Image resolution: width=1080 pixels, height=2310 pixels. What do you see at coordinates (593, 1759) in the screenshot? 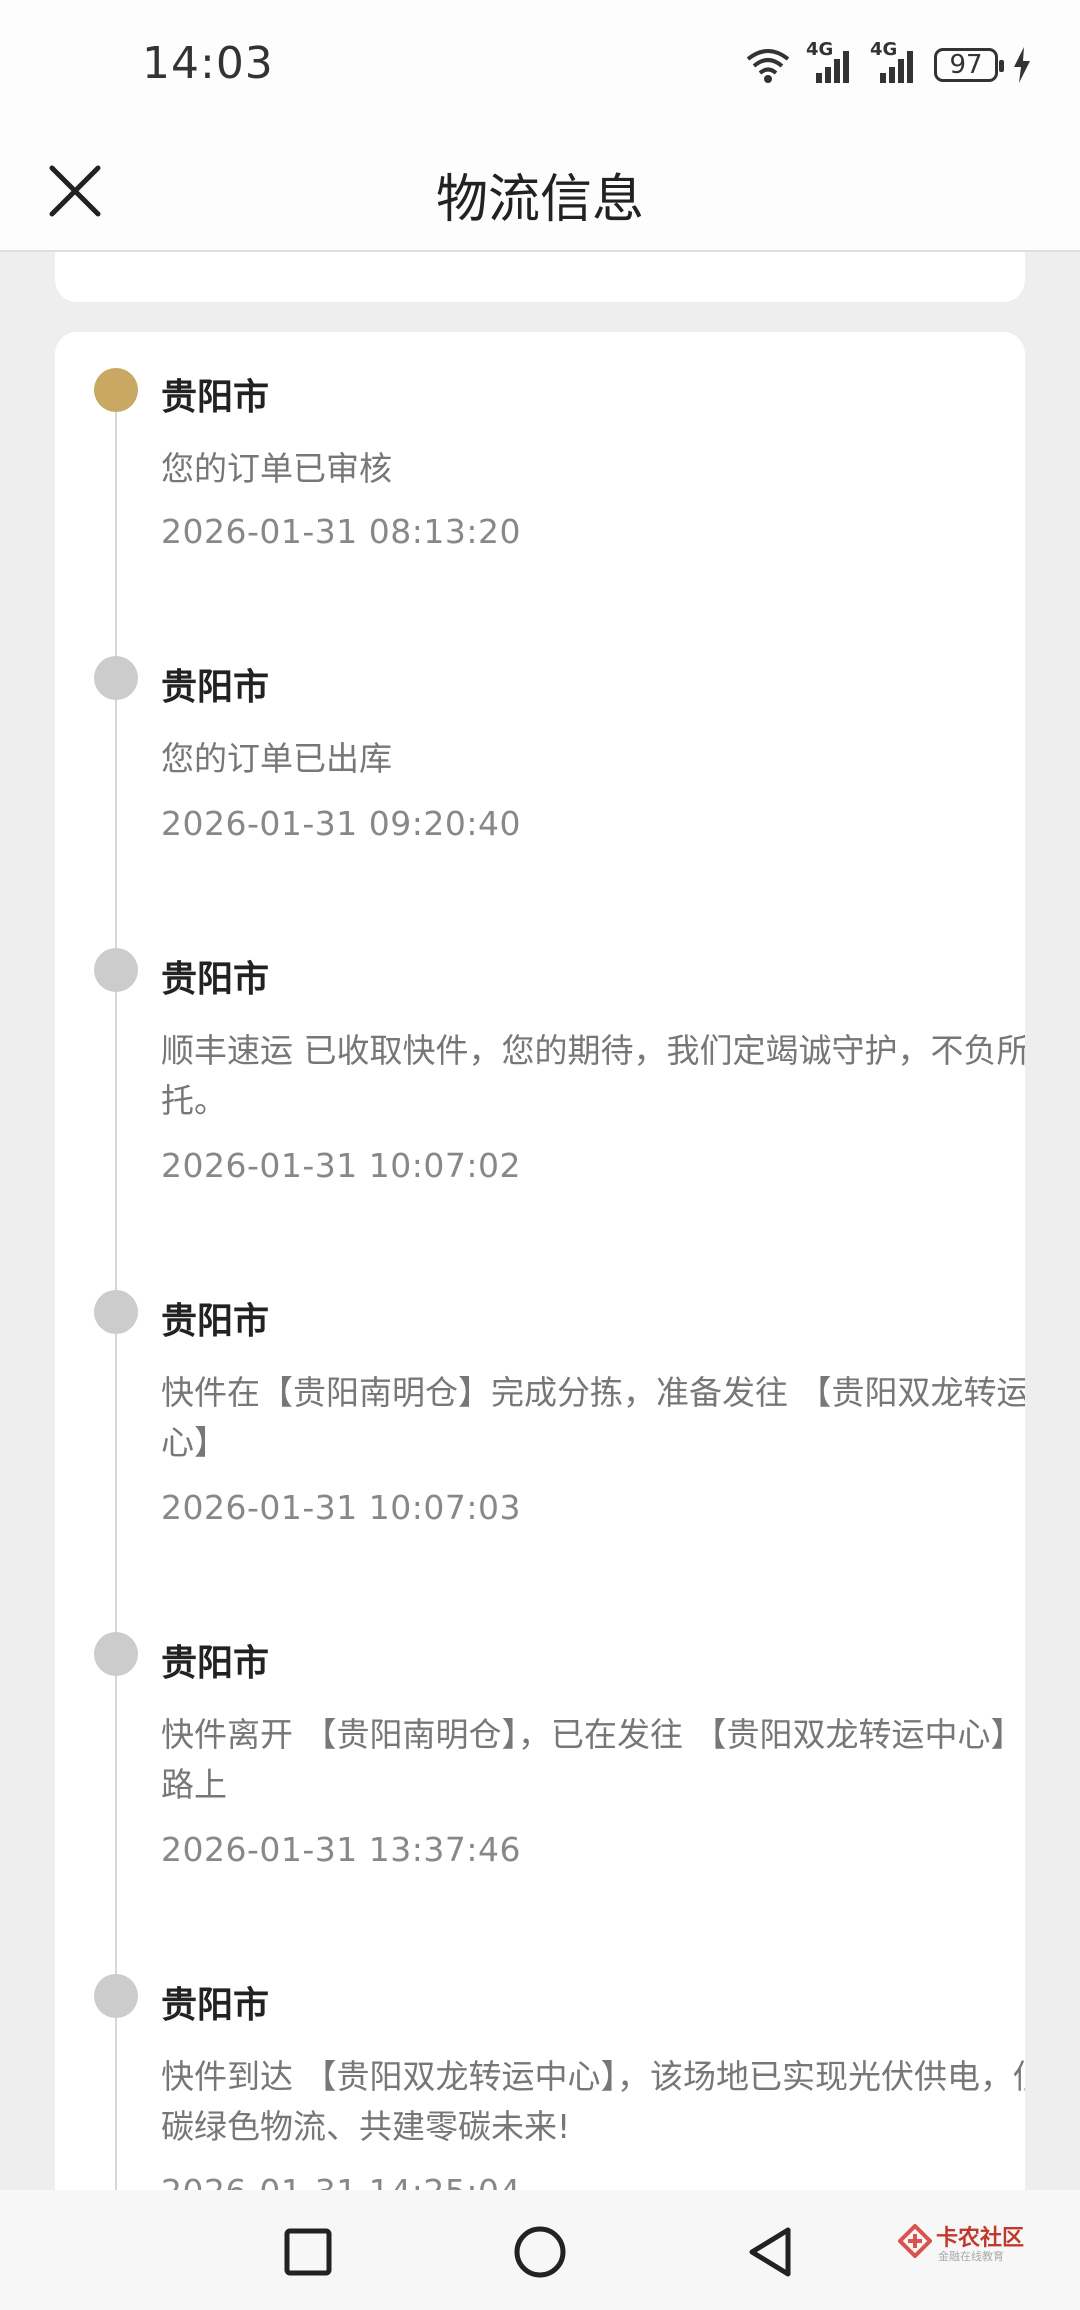
I see `event-description: 快件离开 【贵阳南明仓】，已在发往 【贵阳双龙转运中心】 的路上` at bounding box center [593, 1759].